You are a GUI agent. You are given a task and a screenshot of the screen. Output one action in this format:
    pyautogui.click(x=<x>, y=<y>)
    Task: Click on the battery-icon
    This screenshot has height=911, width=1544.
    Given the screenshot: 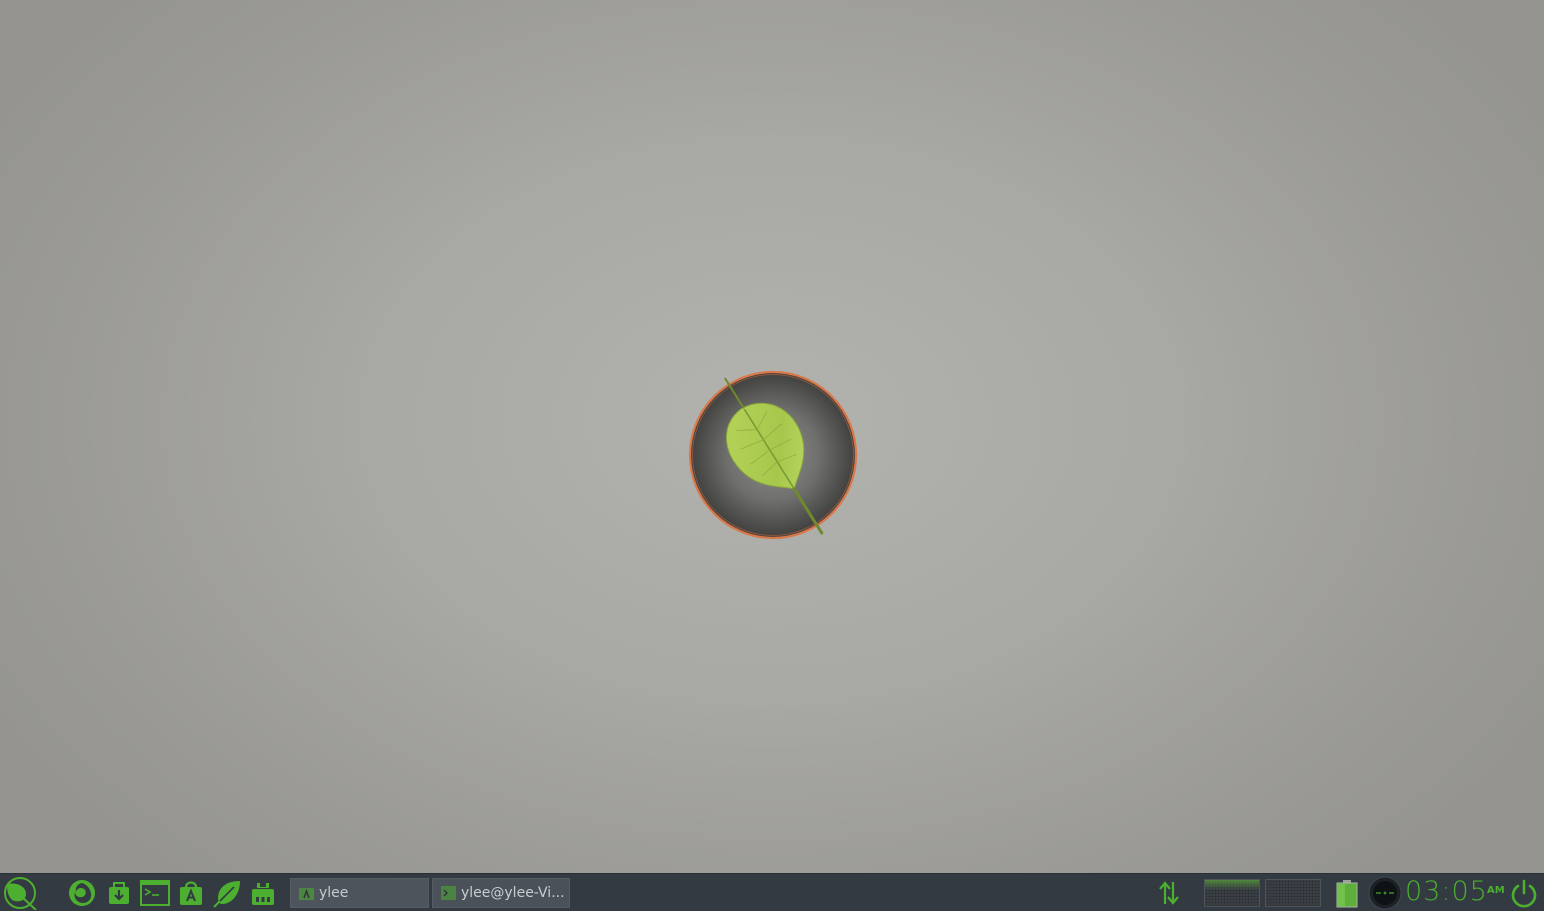 What is the action you would take?
    pyautogui.click(x=1347, y=893)
    